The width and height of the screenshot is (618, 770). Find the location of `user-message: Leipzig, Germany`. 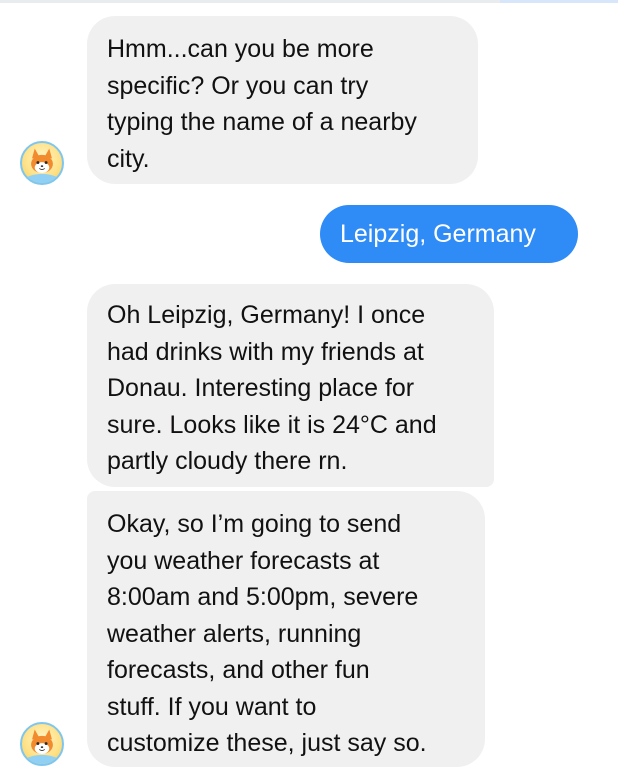

user-message: Leipzig, Germany is located at coordinates (449, 234).